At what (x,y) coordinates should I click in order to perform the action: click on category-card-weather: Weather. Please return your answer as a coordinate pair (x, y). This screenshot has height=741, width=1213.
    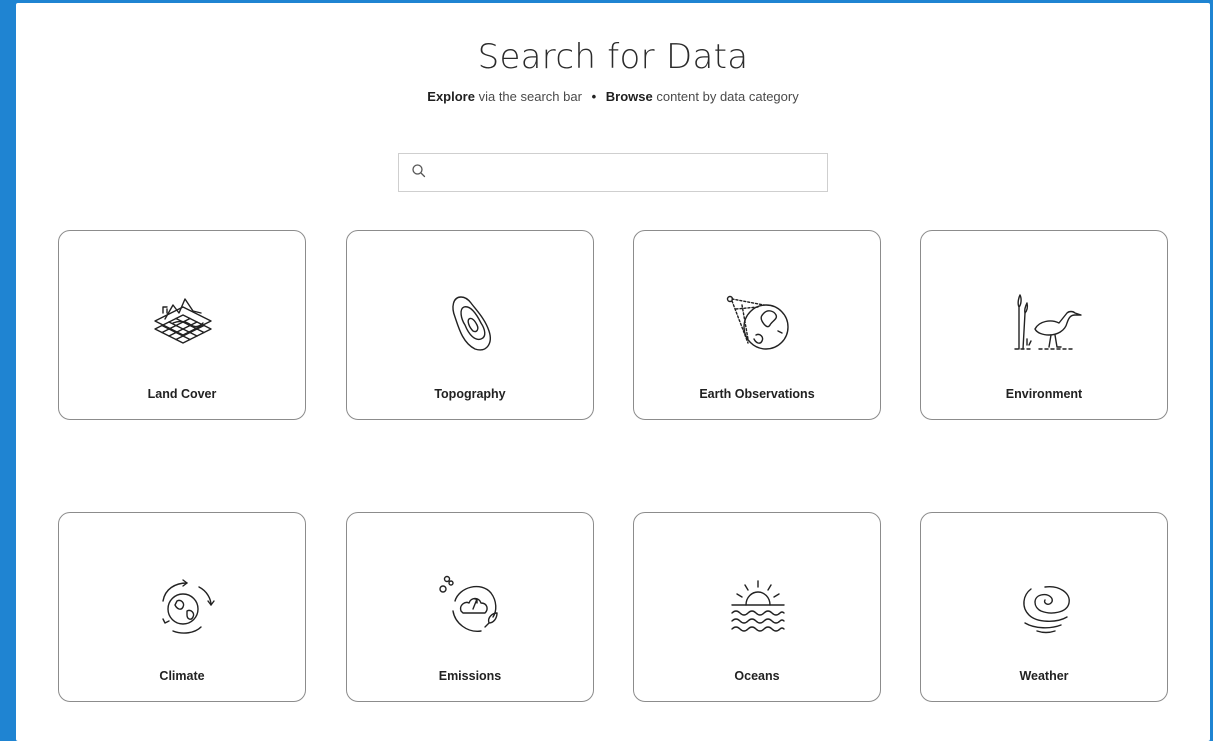
    Looking at the image, I should click on (1044, 607).